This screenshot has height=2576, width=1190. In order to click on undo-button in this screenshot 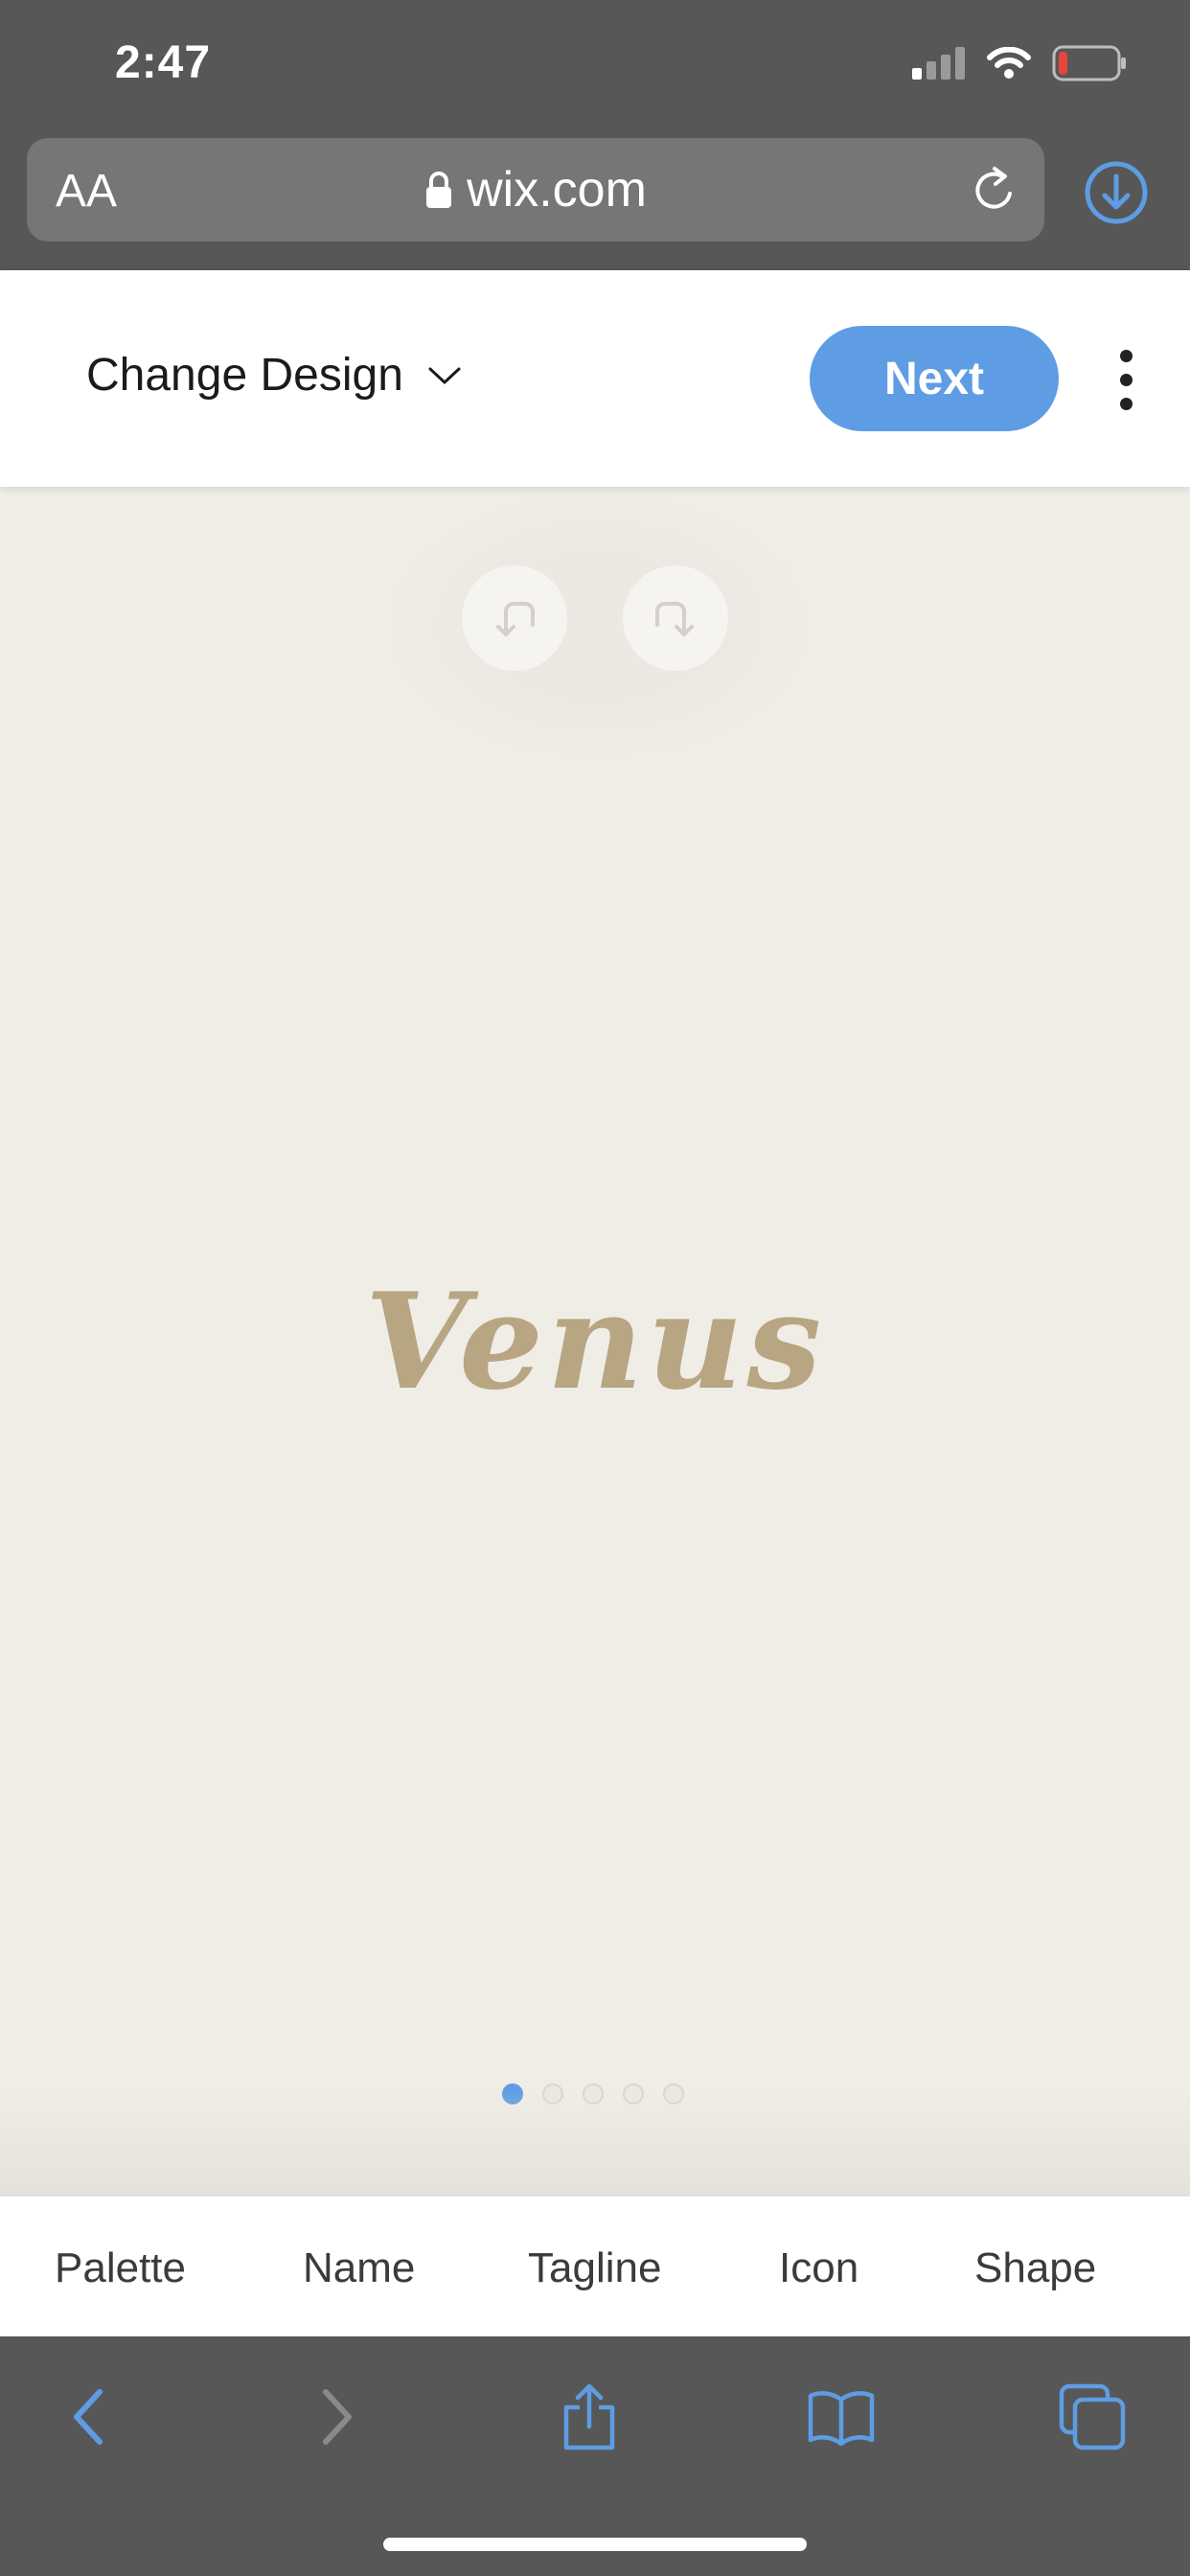, I will do `click(514, 618)`.